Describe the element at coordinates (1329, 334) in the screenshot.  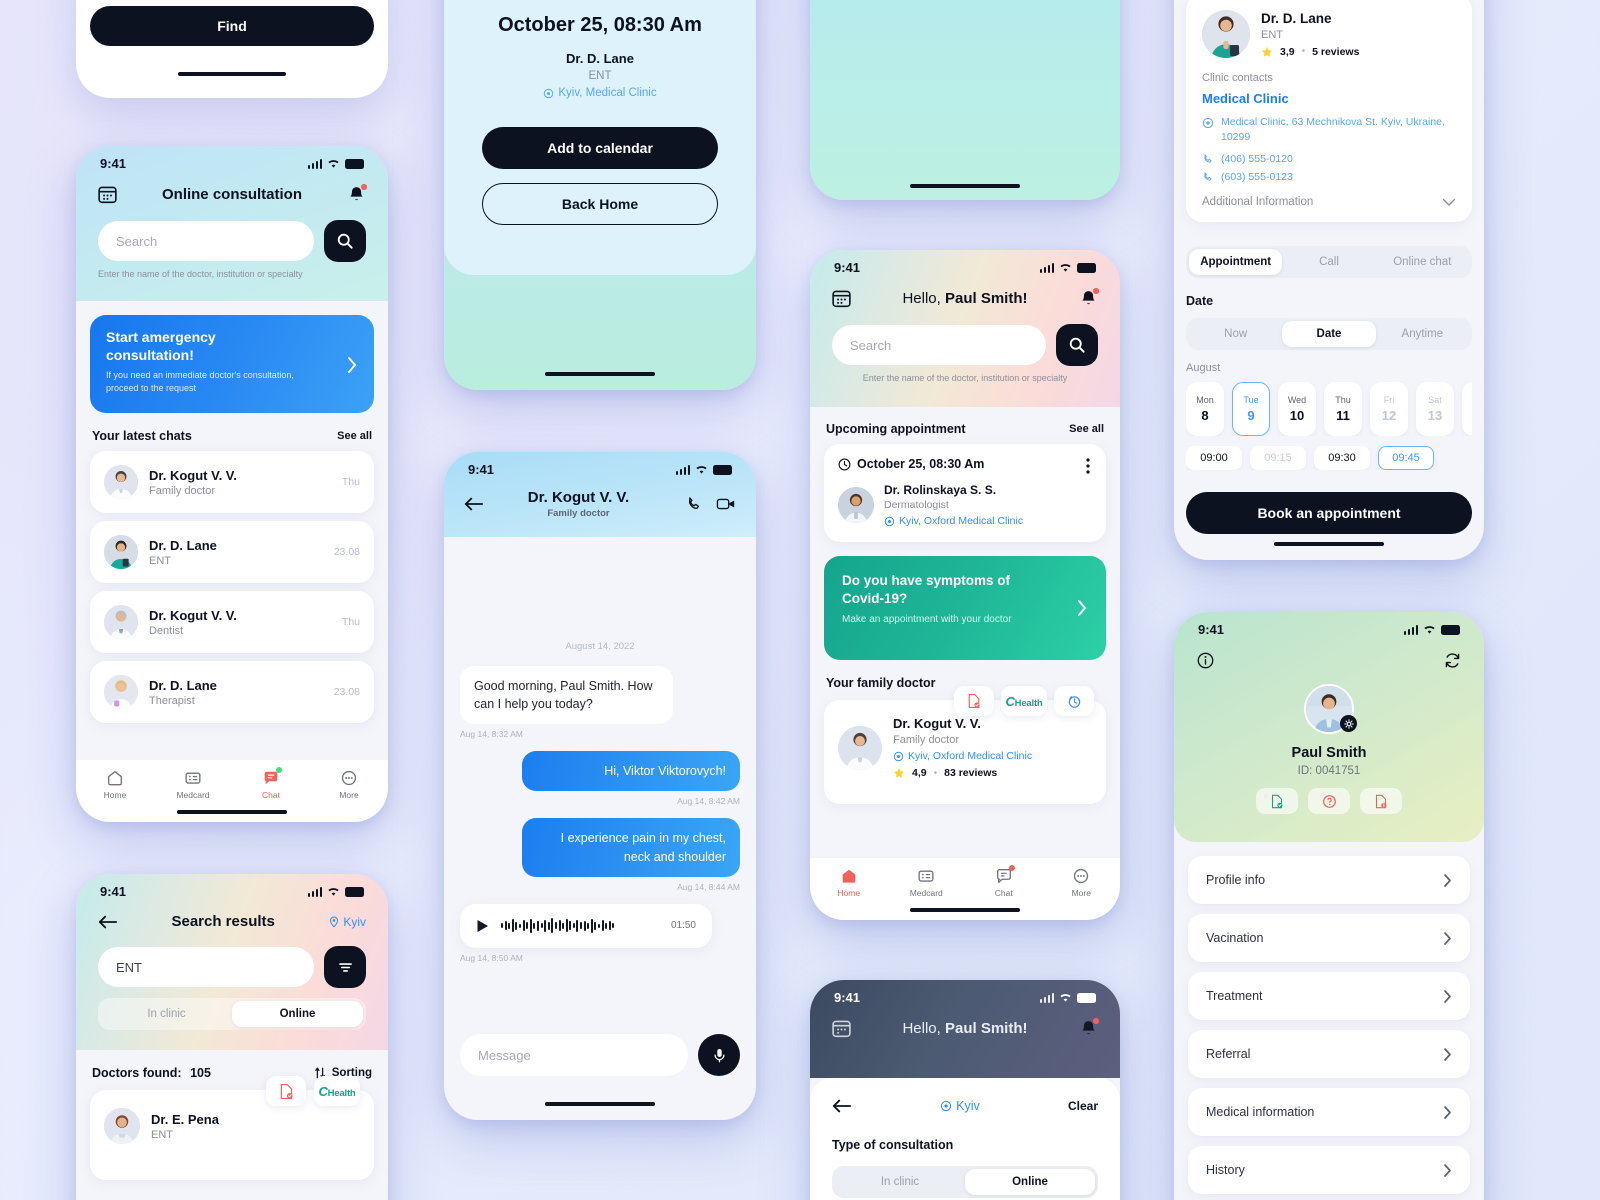
I see `date-mode-1: Date` at that location.